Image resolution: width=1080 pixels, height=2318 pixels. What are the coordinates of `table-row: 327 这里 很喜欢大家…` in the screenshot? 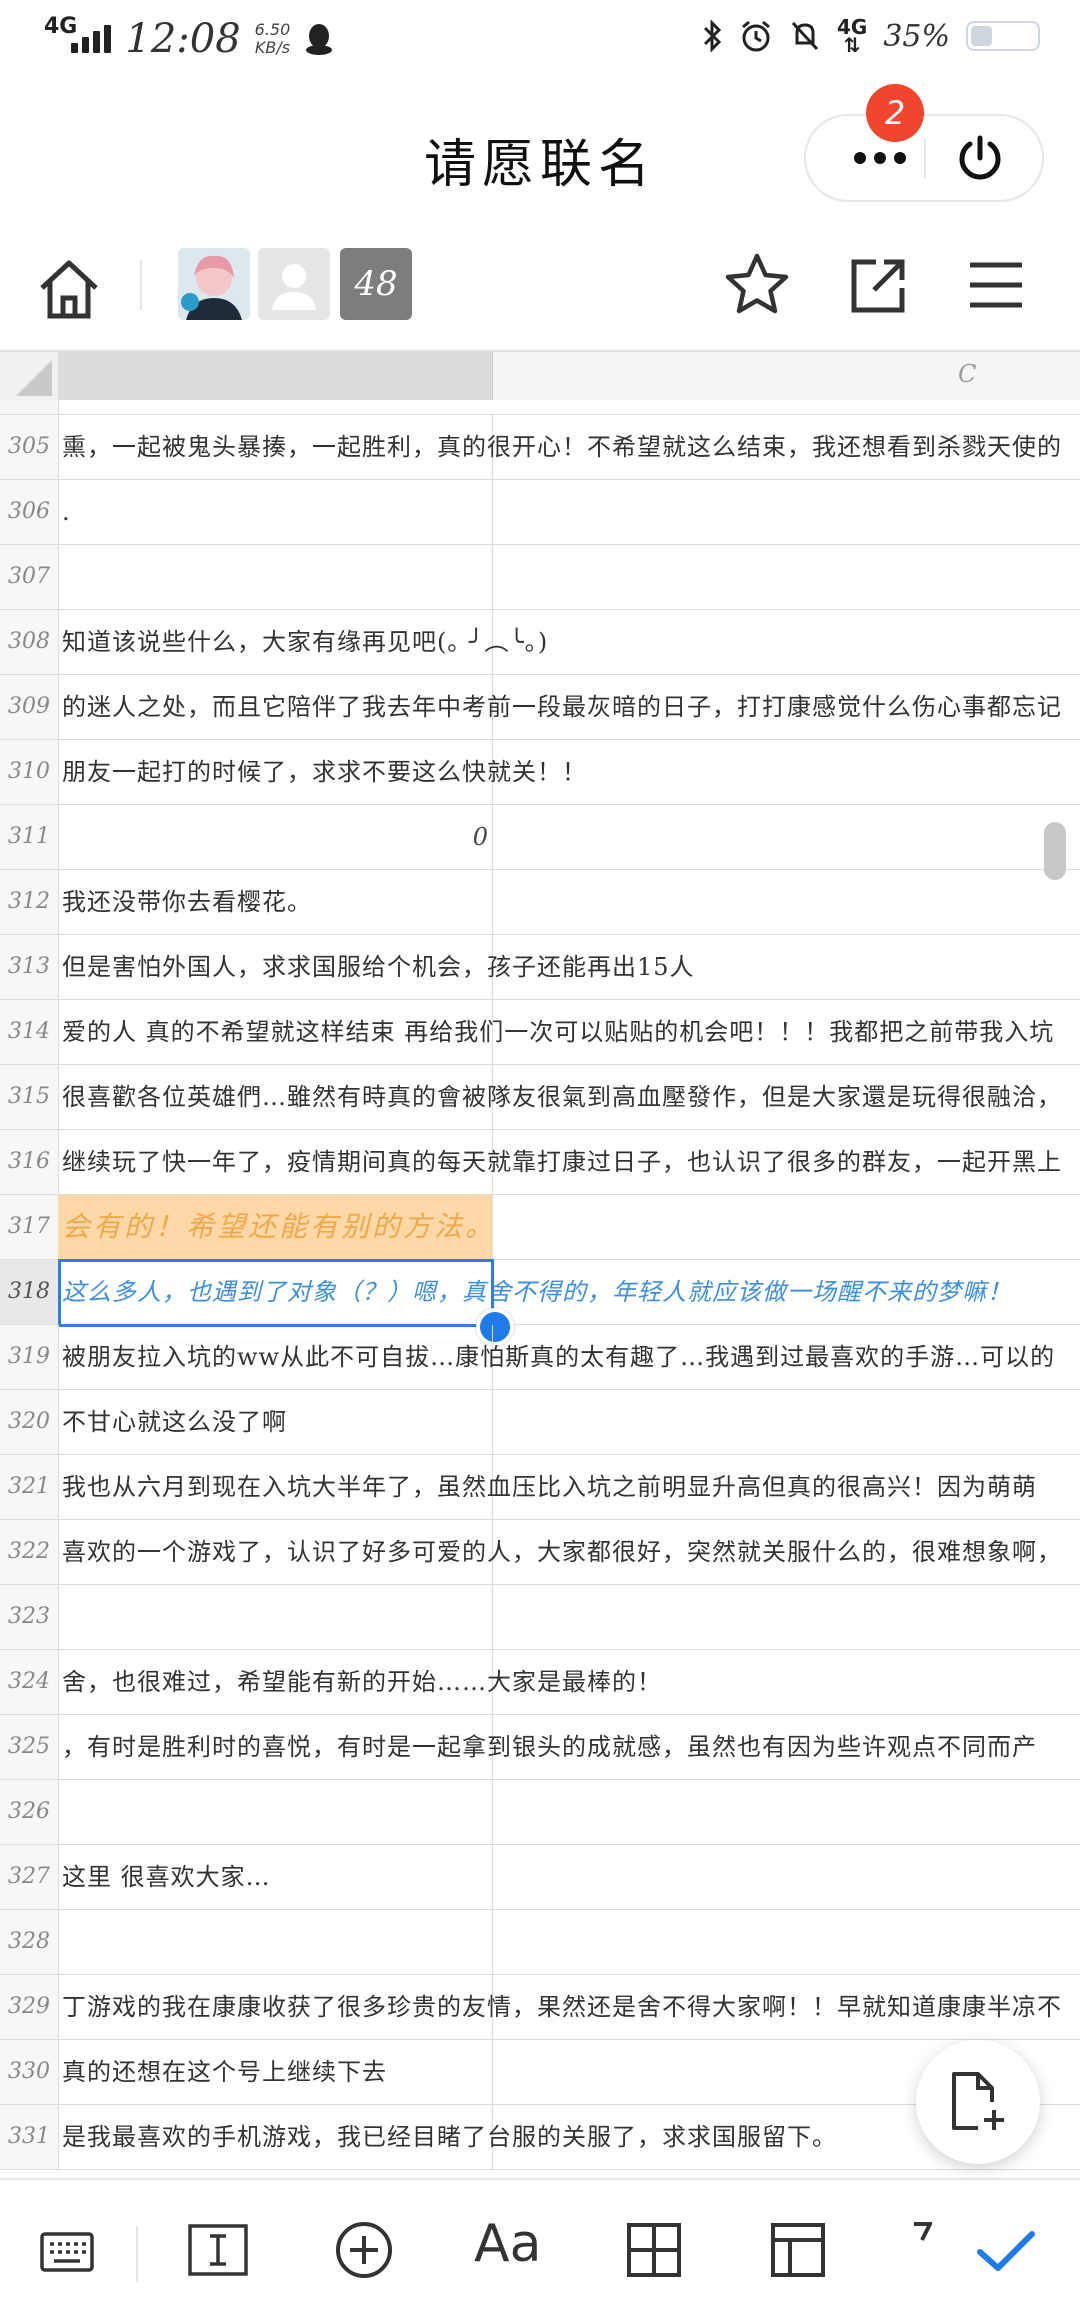 It's located at (540, 1877).